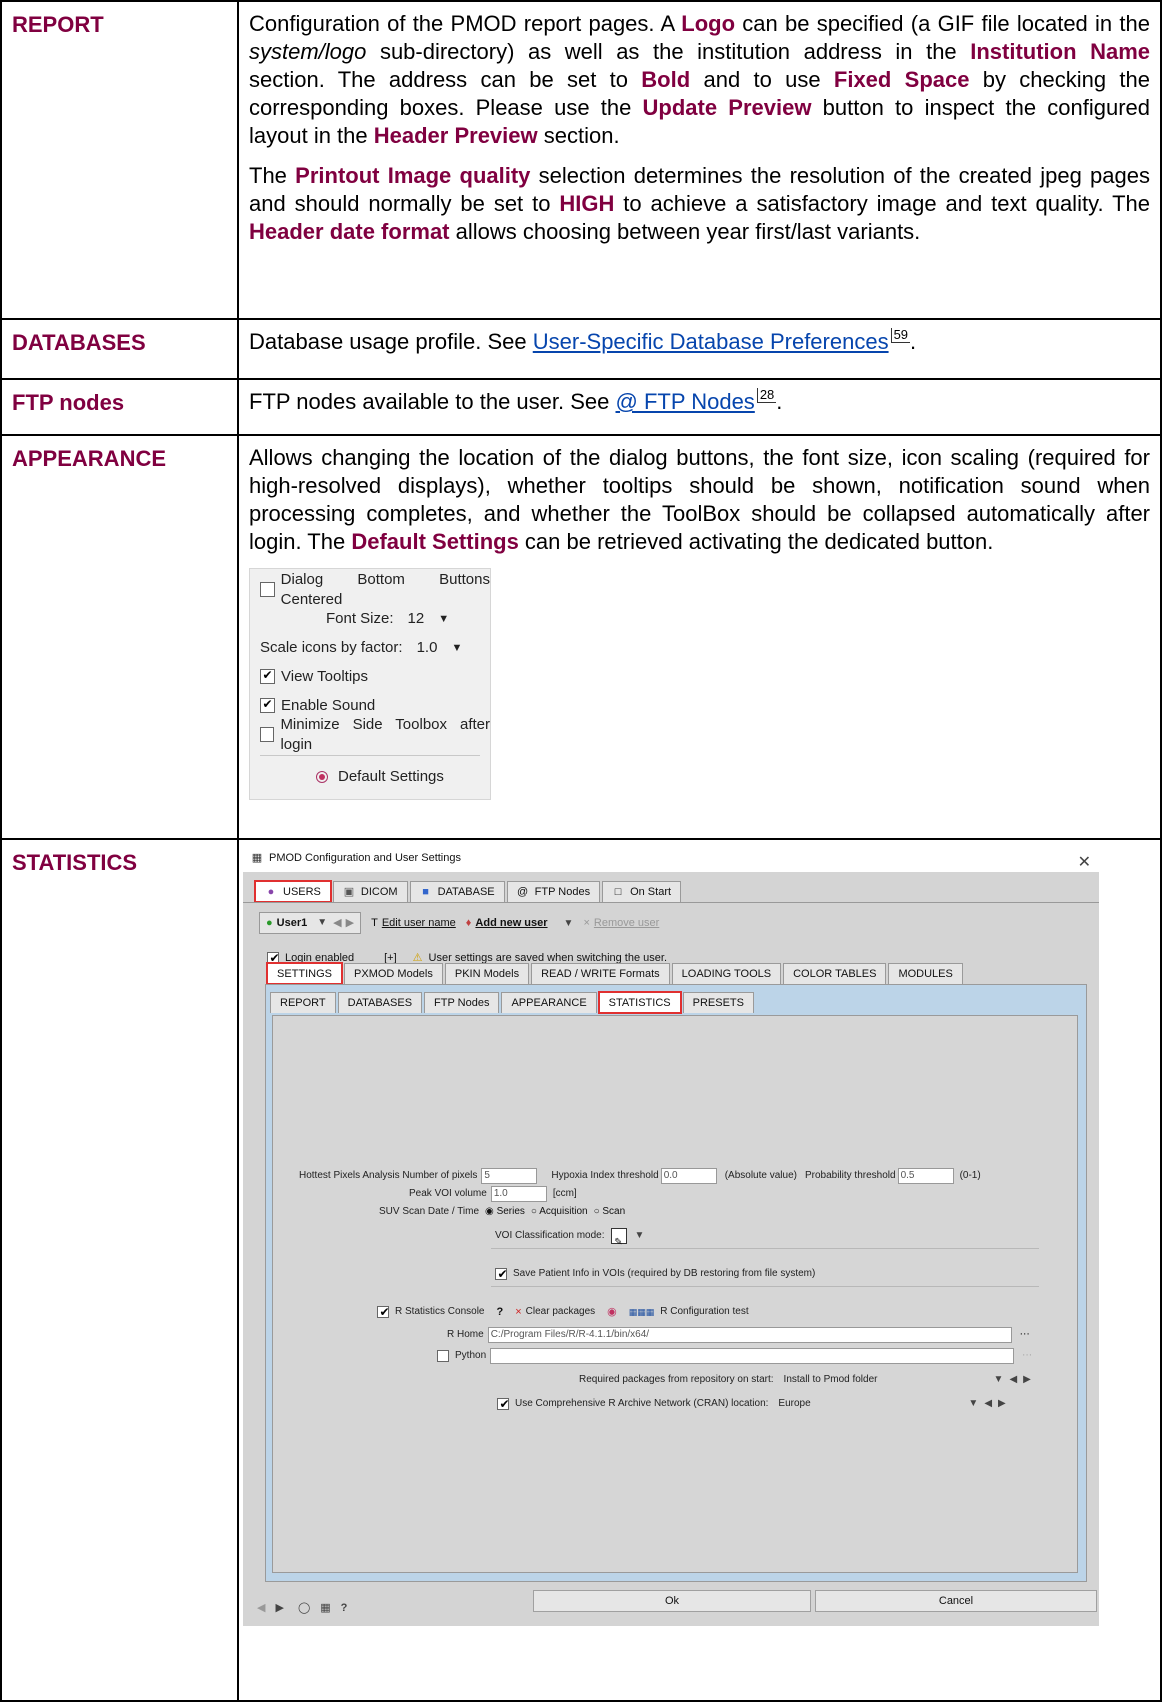 The image size is (1162, 1702). Describe the element at coordinates (413, 923) in the screenshot. I see `edit-user-button: T Edit user name` at that location.